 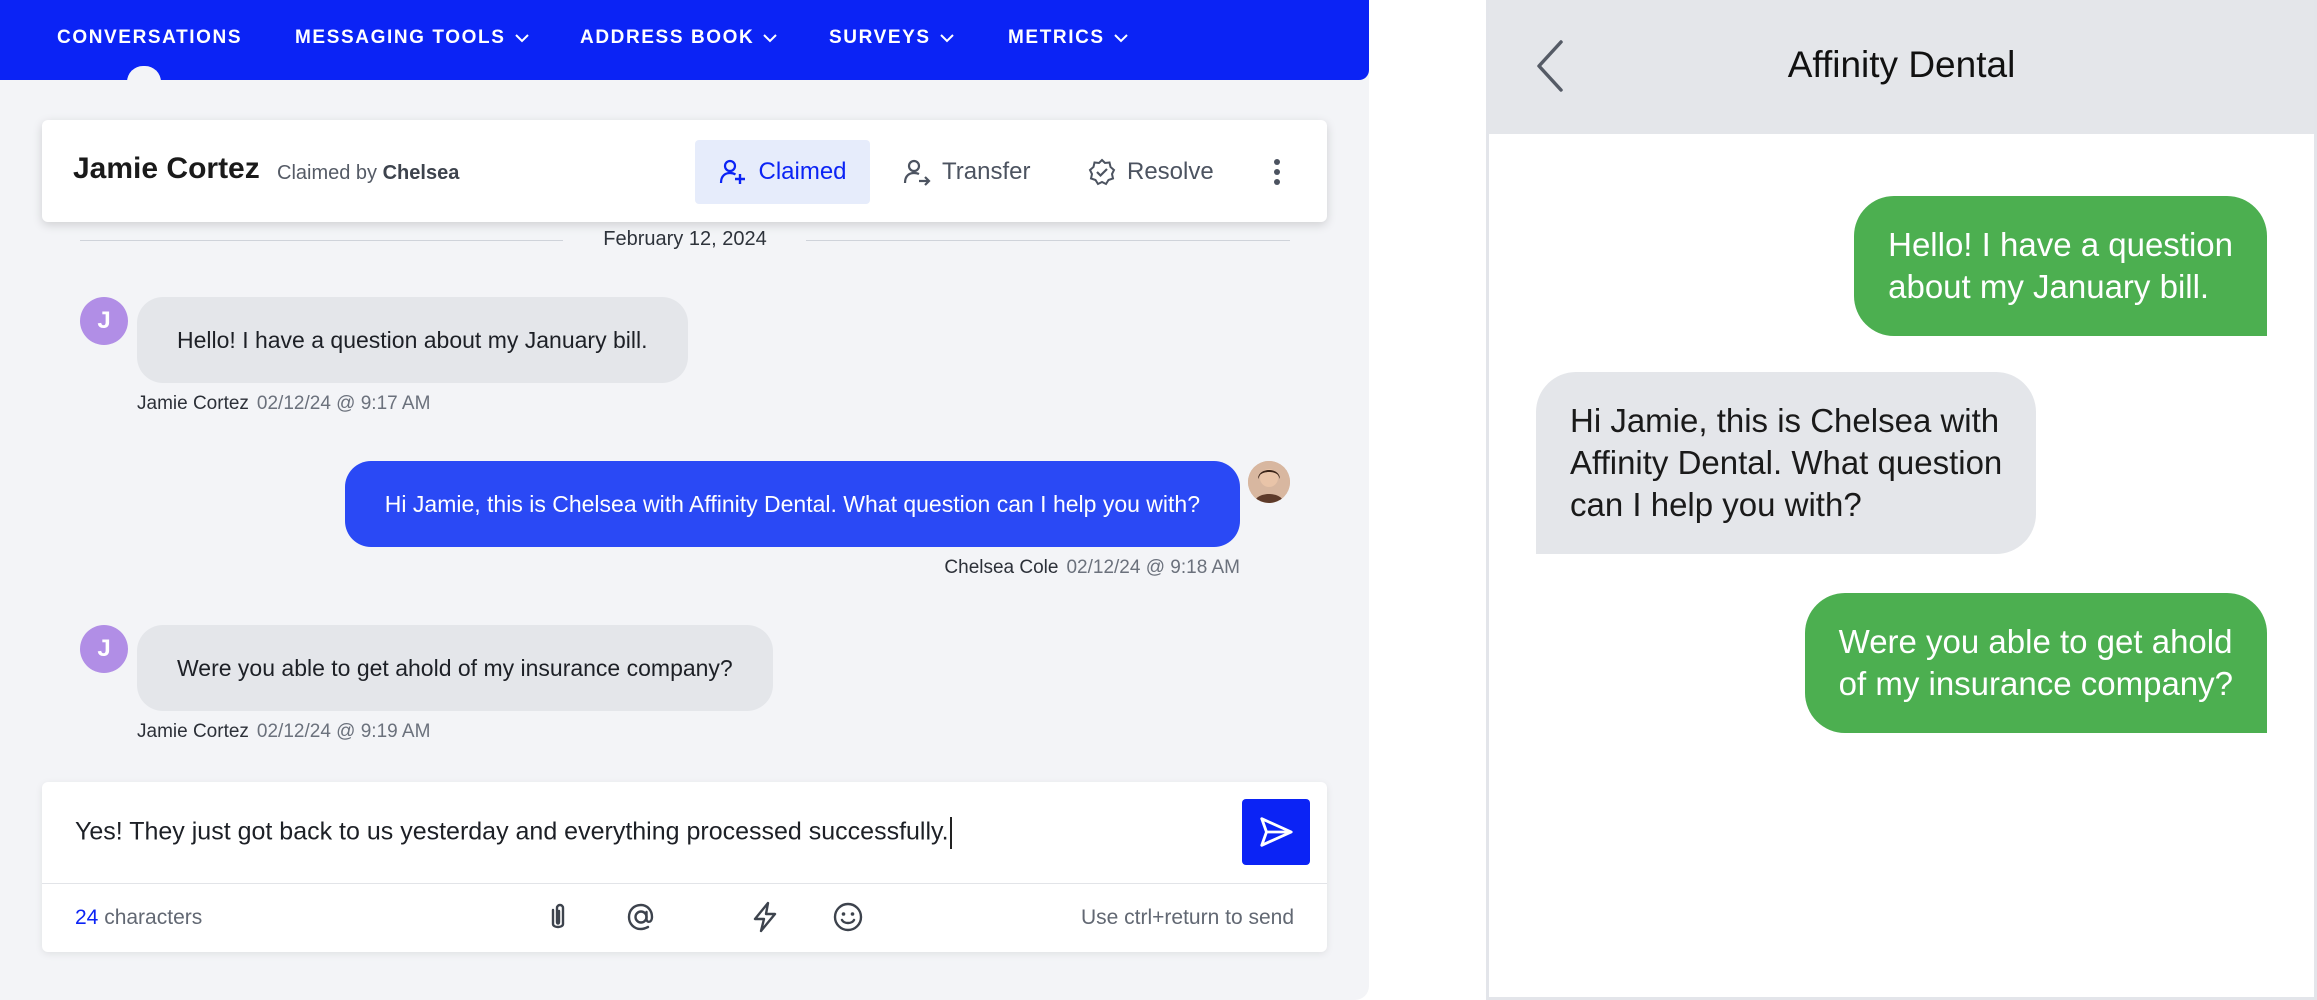 What do you see at coordinates (2035, 683) in the screenshot?
I see `sms-line: of my insurance company?` at bounding box center [2035, 683].